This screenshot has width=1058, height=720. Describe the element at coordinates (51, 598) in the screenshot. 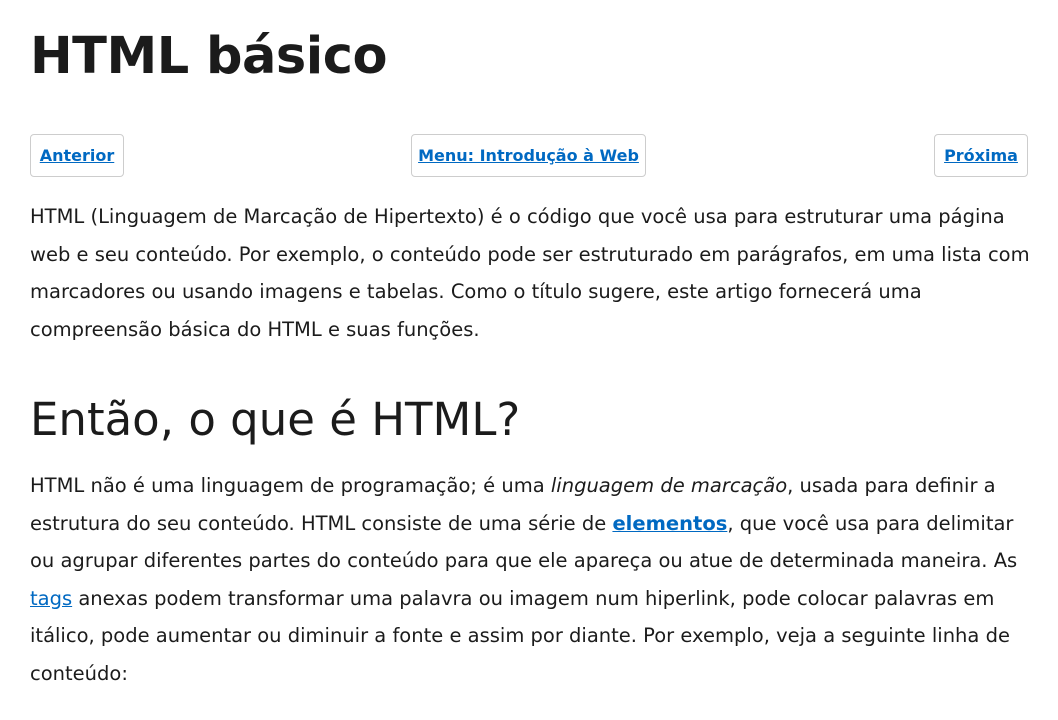

I see `tags-link: tags` at that location.